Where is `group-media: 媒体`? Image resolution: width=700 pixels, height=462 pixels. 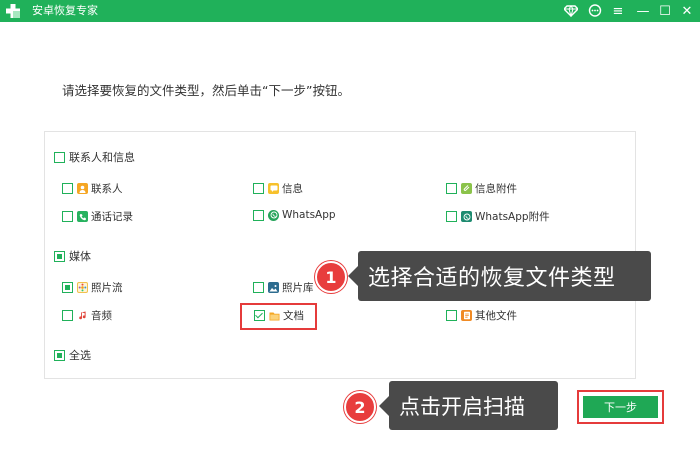
group-media: 媒体 is located at coordinates (72, 256).